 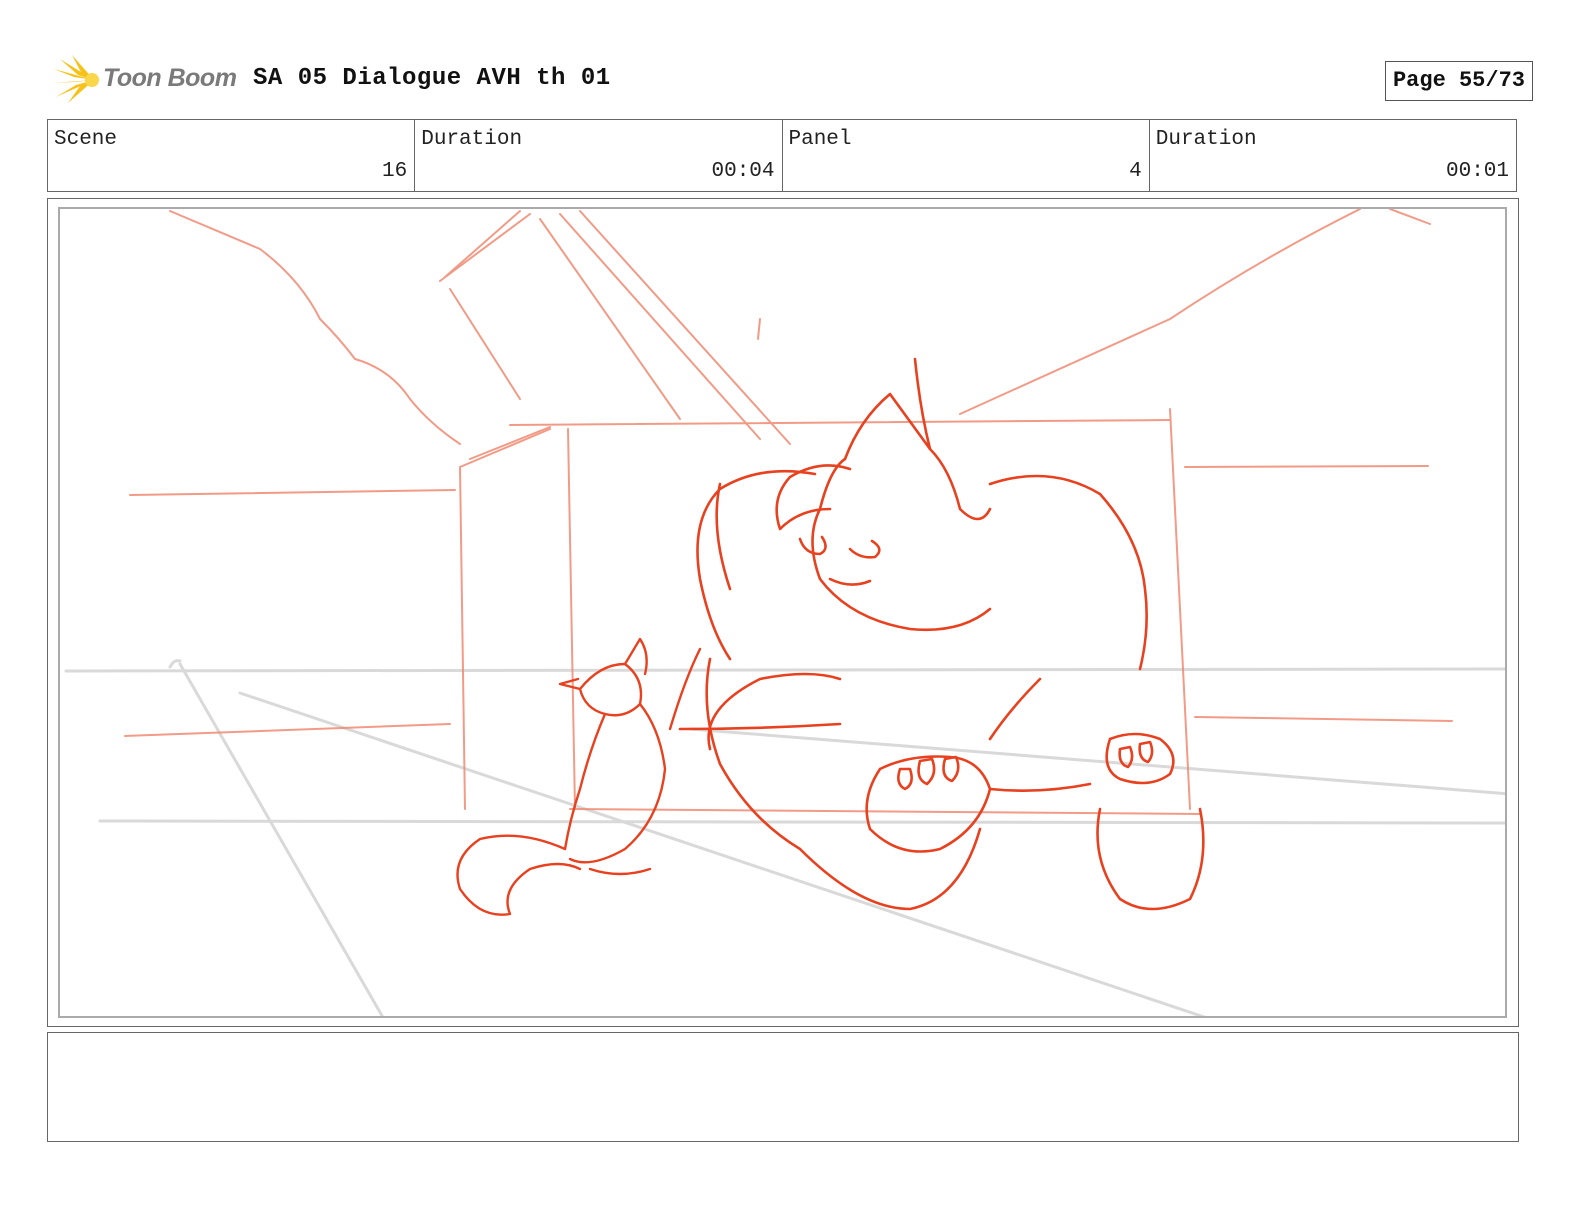 I want to click on scene-value: 16, so click(x=395, y=171).